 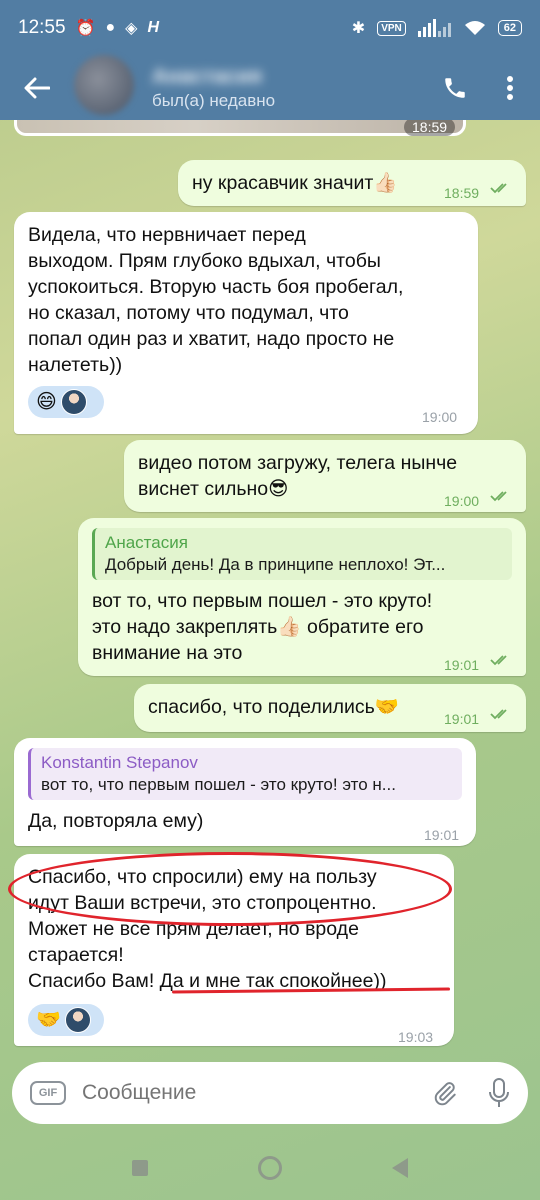 What do you see at coordinates (104, 85) in the screenshot?
I see `contact-avatar` at bounding box center [104, 85].